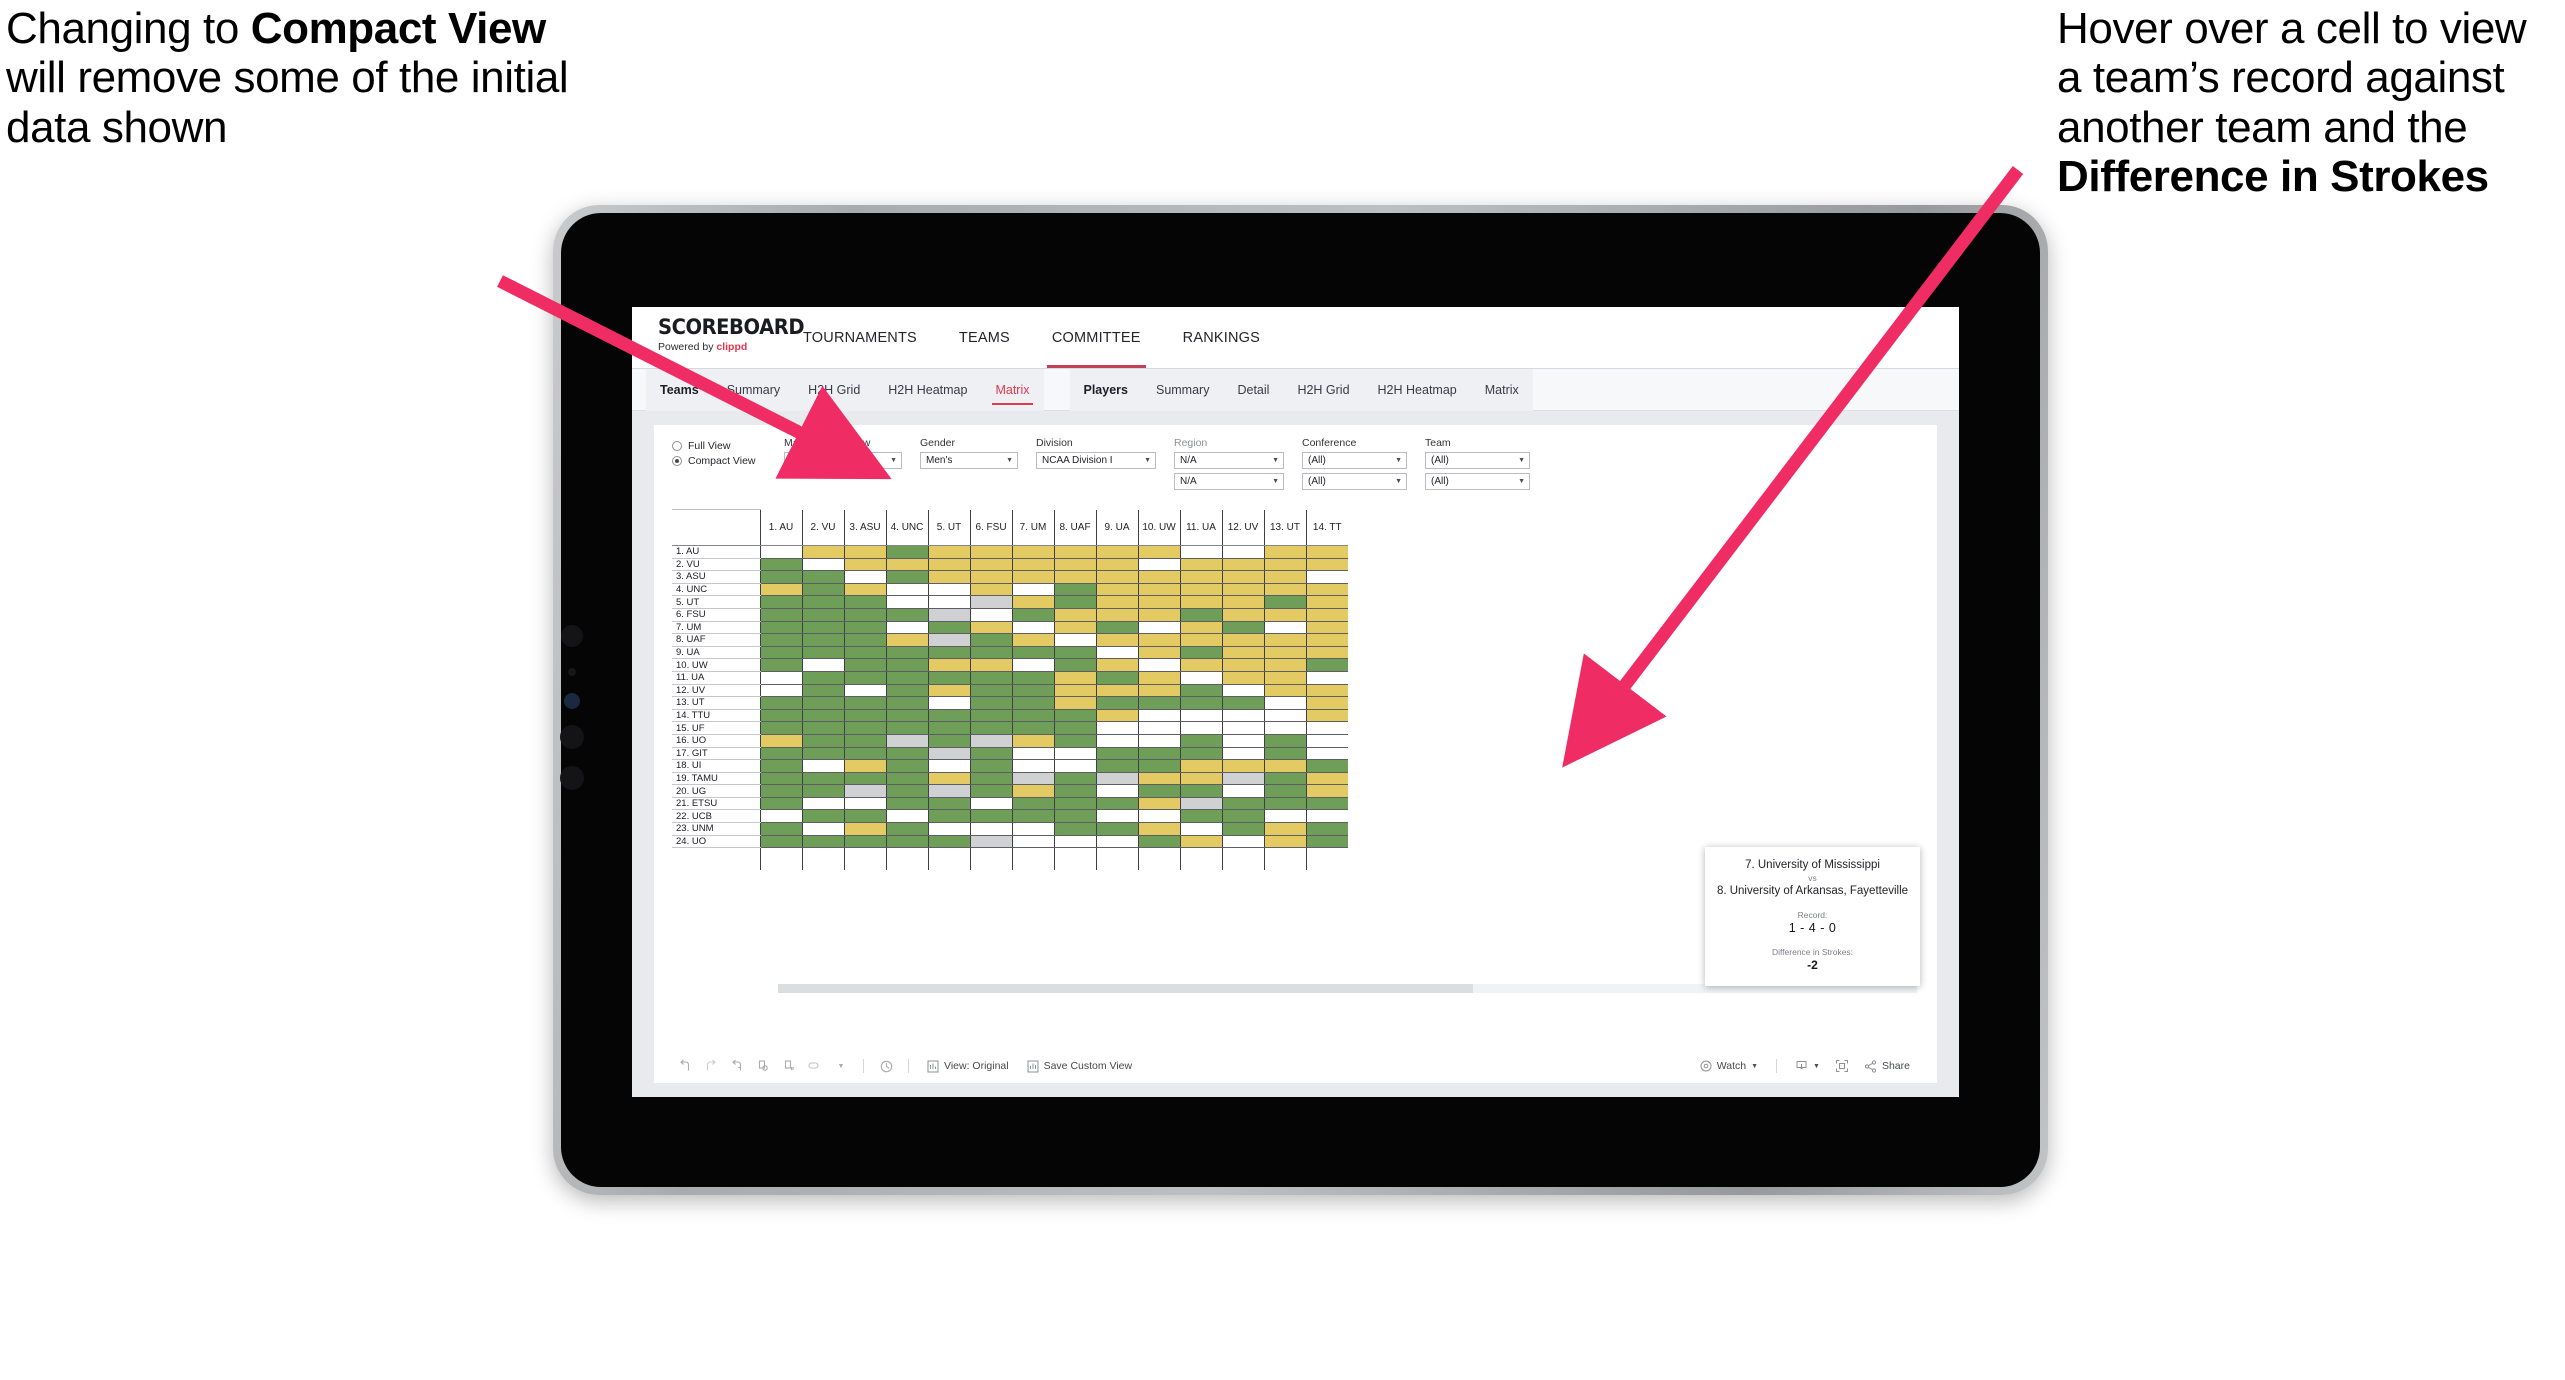 This screenshot has width=2565, height=1380. I want to click on filter-region-select-1: N/A ▼, so click(1229, 460).